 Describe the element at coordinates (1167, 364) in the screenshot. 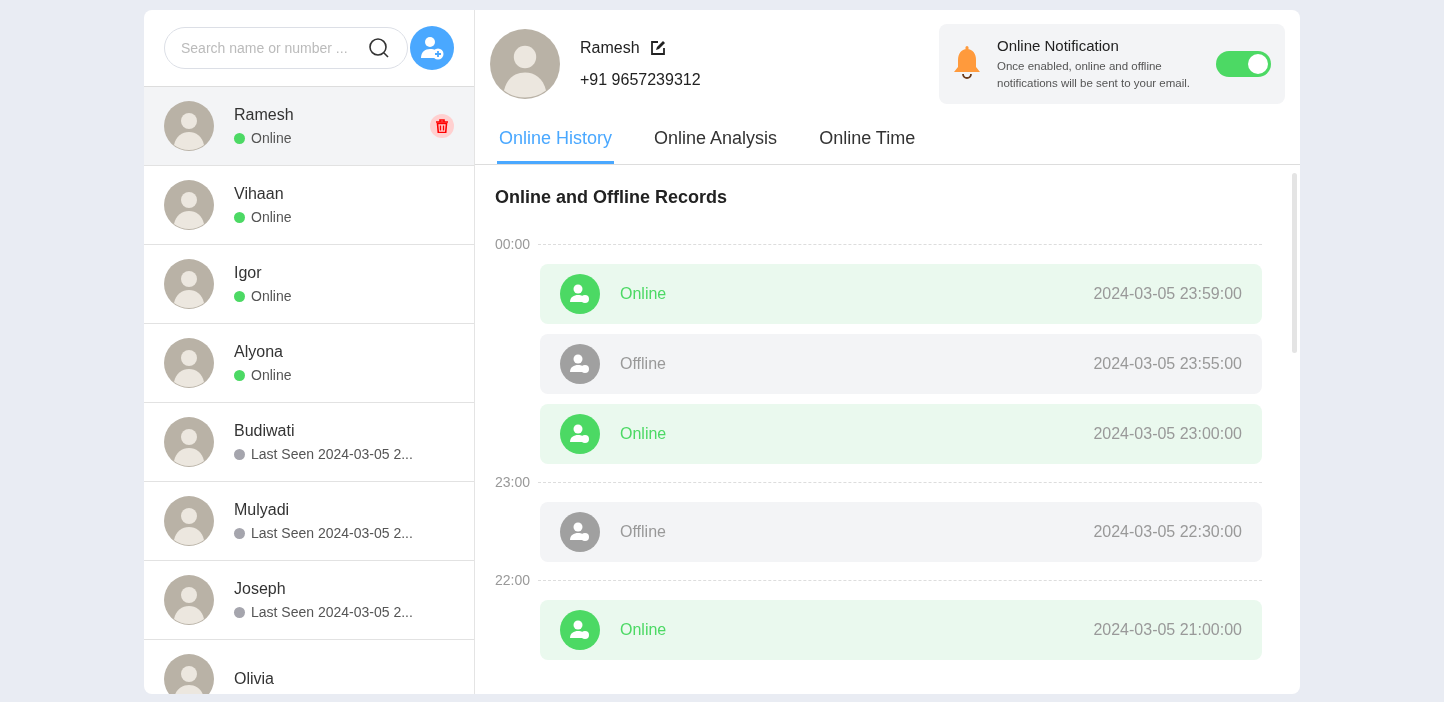

I see `record-time: 2024-03-05 23:55:00` at that location.